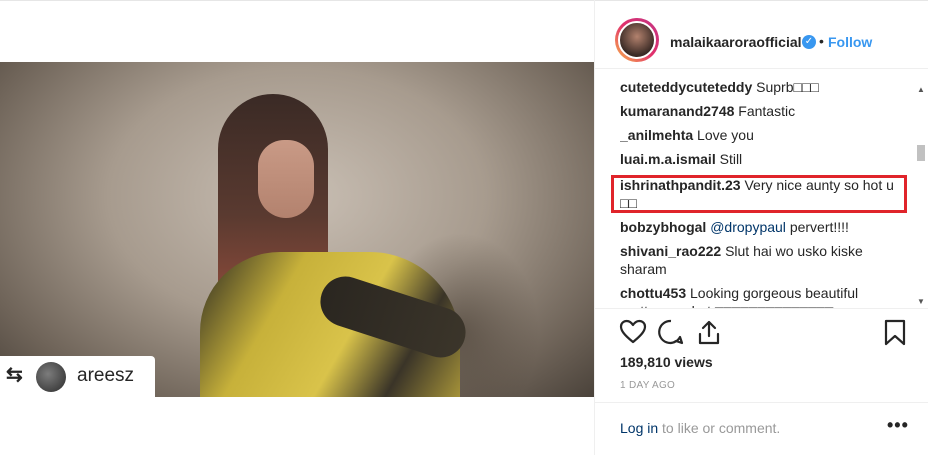 The height and width of the screenshot is (455, 928). Describe the element at coordinates (666, 362) in the screenshot. I see `view-count: 189,810 views` at that location.